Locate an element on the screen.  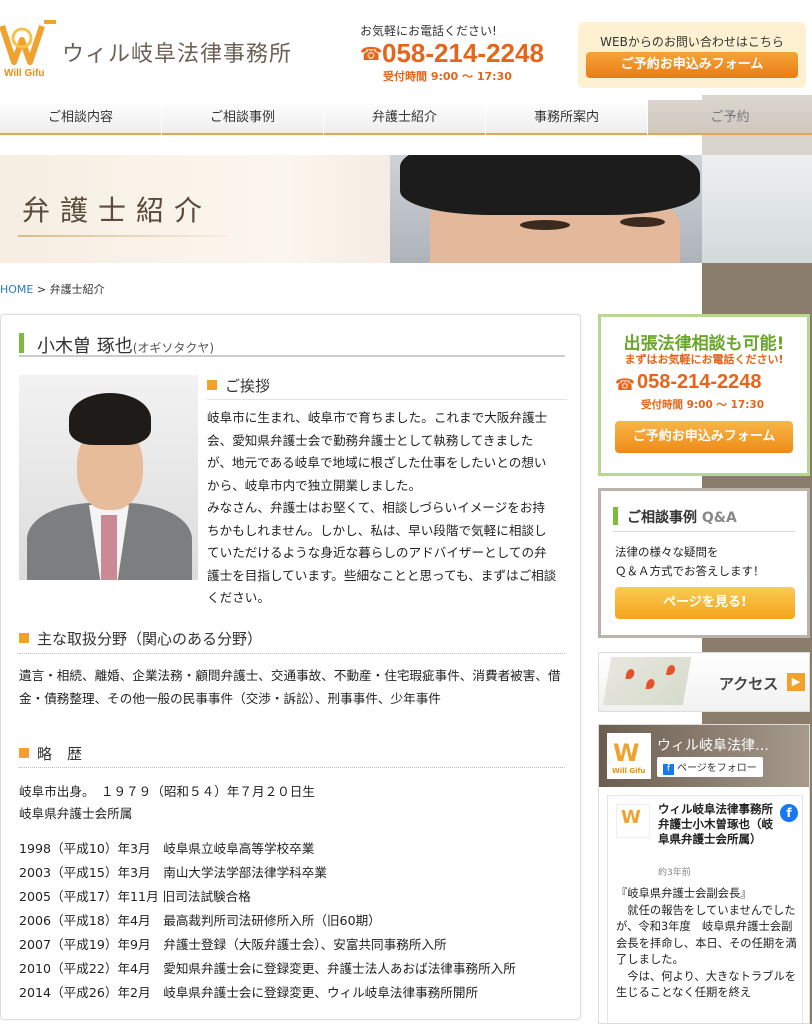
fb-page-logo: W Will Gifu is located at coordinates (629, 756).